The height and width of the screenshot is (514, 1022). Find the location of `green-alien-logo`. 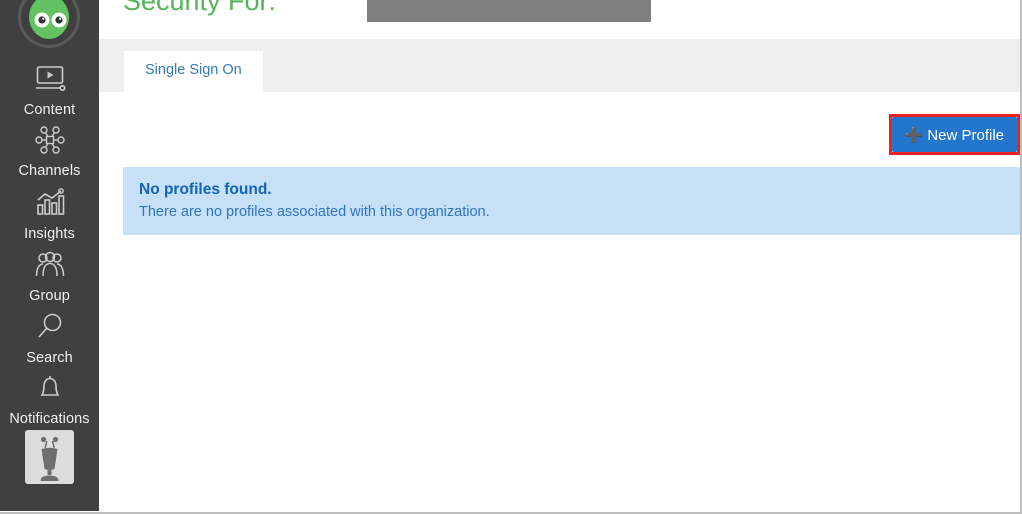

green-alien-logo is located at coordinates (49, 24).